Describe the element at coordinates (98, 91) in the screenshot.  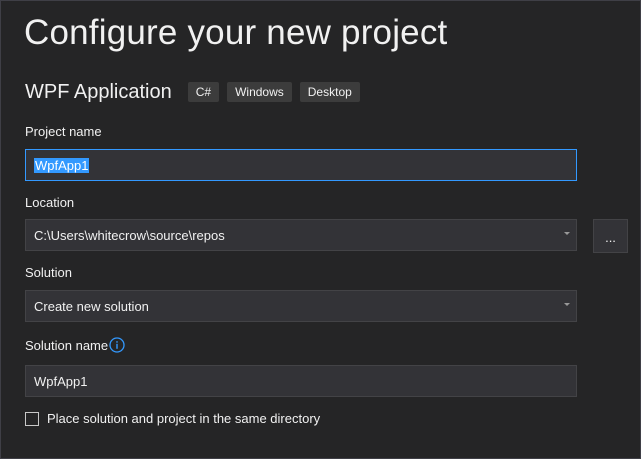
I see `template-name: WPF Application` at that location.